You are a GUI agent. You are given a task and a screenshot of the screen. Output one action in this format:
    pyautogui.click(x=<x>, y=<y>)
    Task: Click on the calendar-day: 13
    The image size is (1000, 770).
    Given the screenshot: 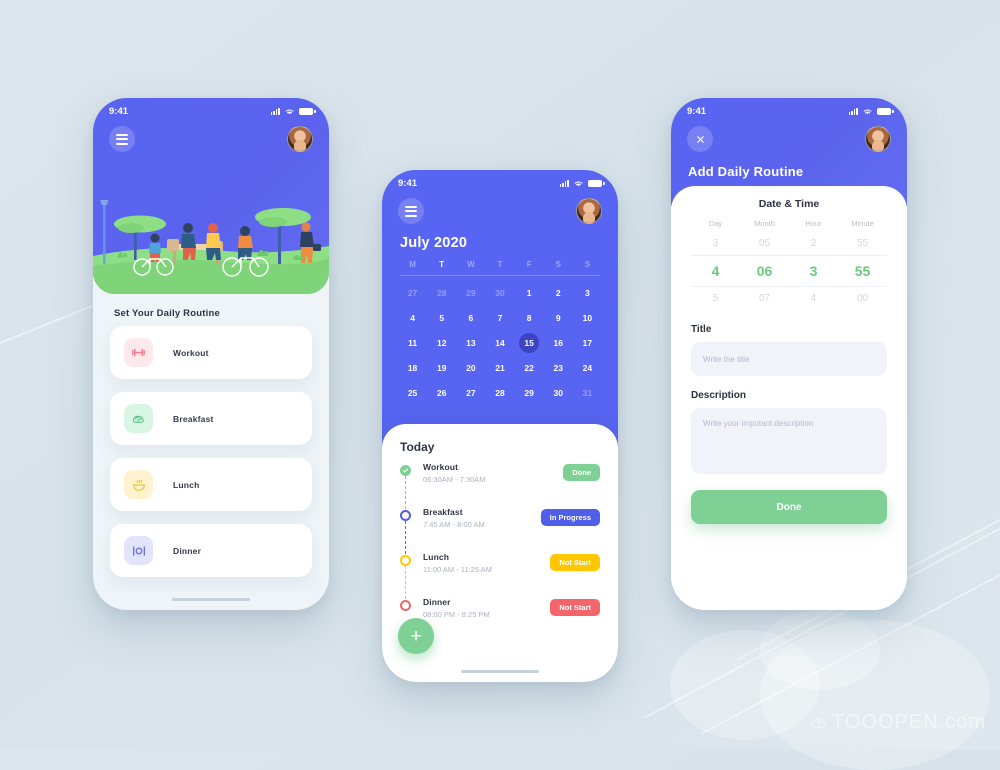 What is the action you would take?
    pyautogui.click(x=470, y=342)
    